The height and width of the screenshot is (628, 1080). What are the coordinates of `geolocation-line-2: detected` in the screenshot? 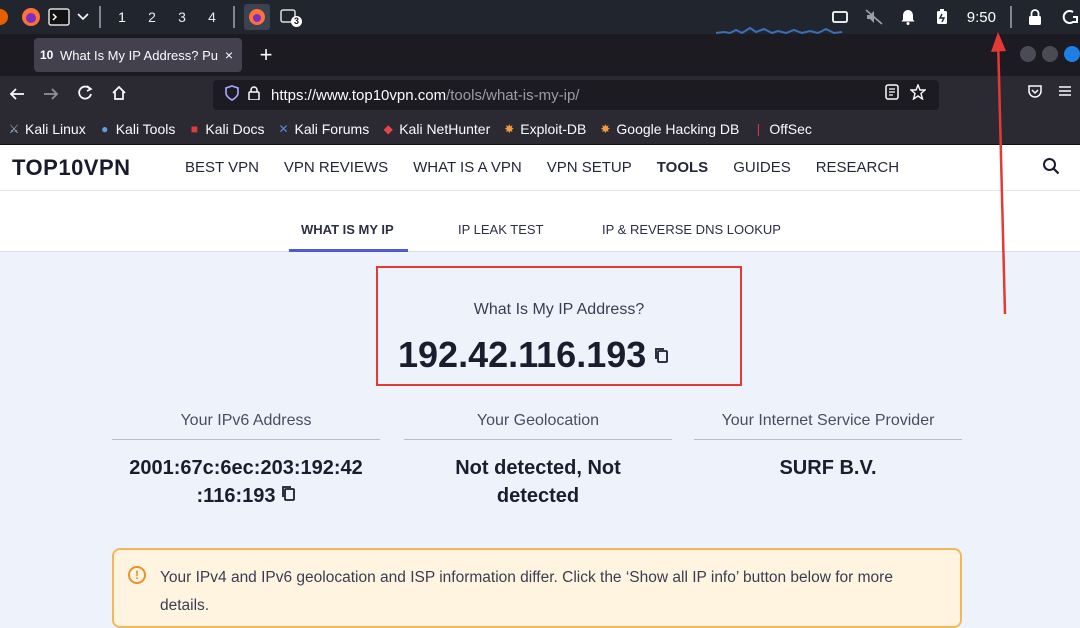 It's located at (538, 496).